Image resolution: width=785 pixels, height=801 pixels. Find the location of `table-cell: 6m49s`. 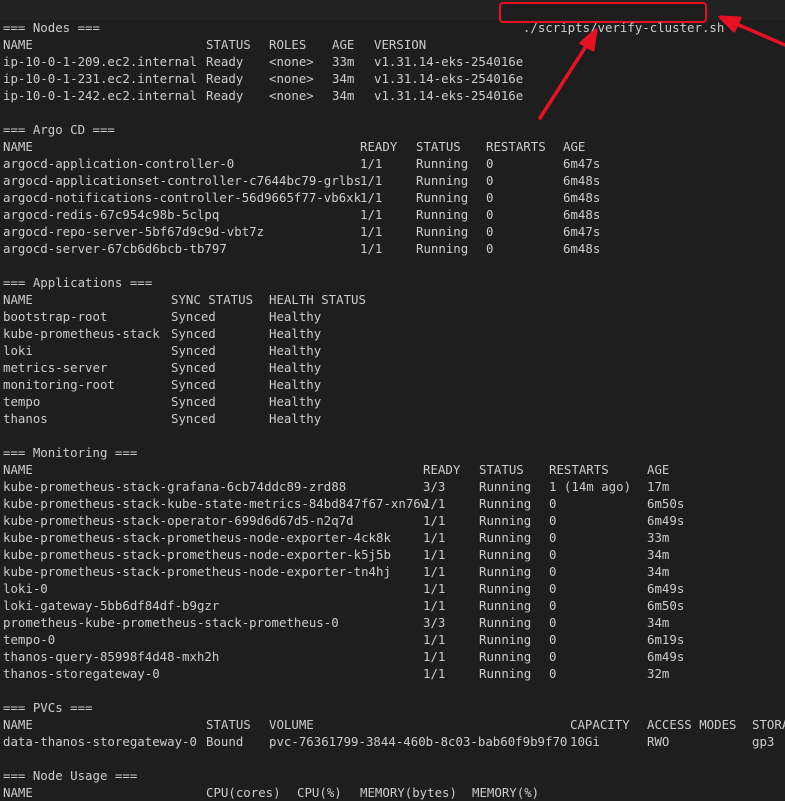

table-cell: 6m49s is located at coordinates (666, 588).